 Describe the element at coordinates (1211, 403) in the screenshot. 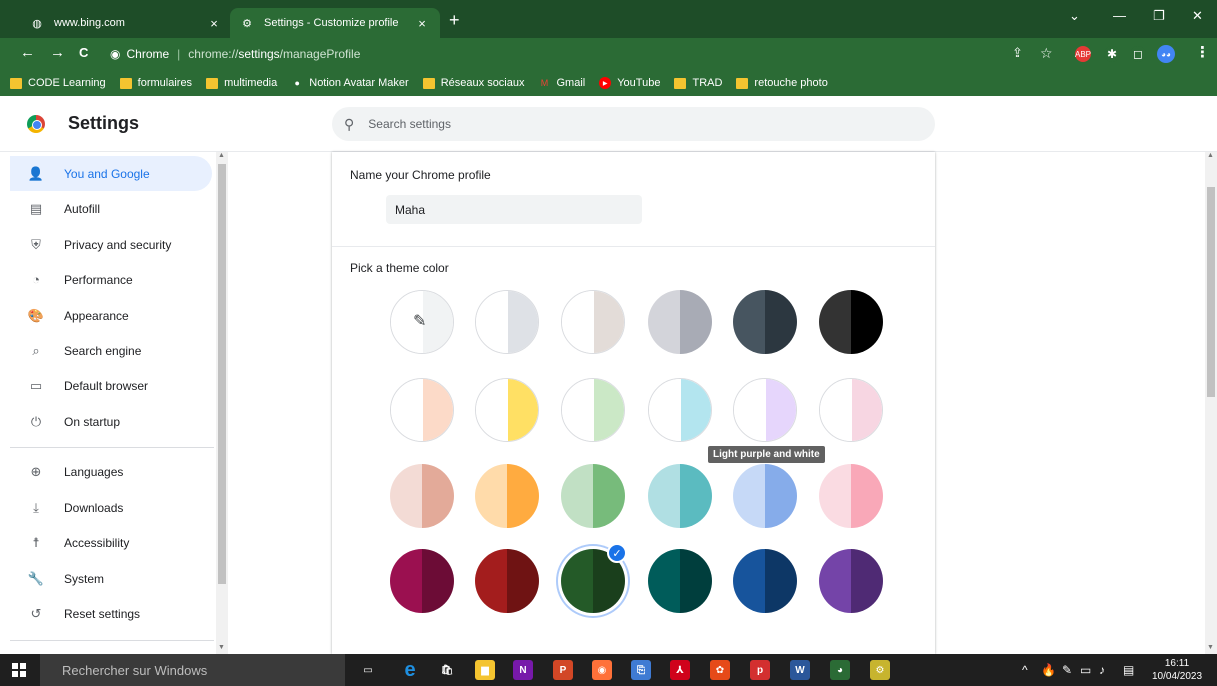

I see `page-scrollbar: ▲ ▼` at that location.